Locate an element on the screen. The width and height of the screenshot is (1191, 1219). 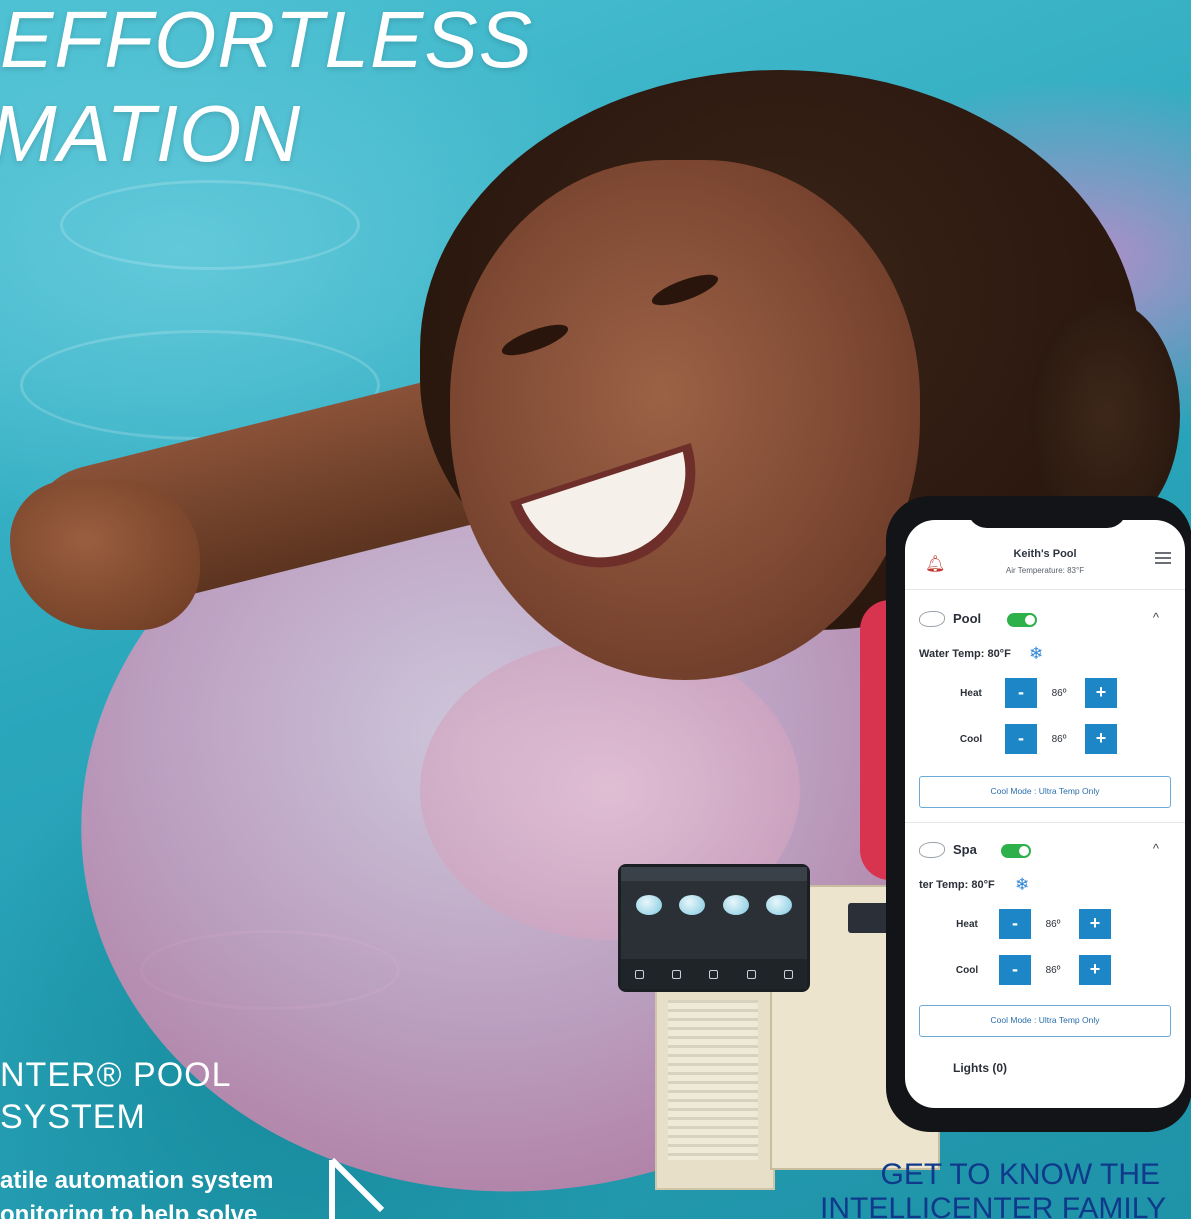
get-to-know-link: GET TO KNOW THE INTELLICENTER FAMILY is located at coordinates (993, 1188).